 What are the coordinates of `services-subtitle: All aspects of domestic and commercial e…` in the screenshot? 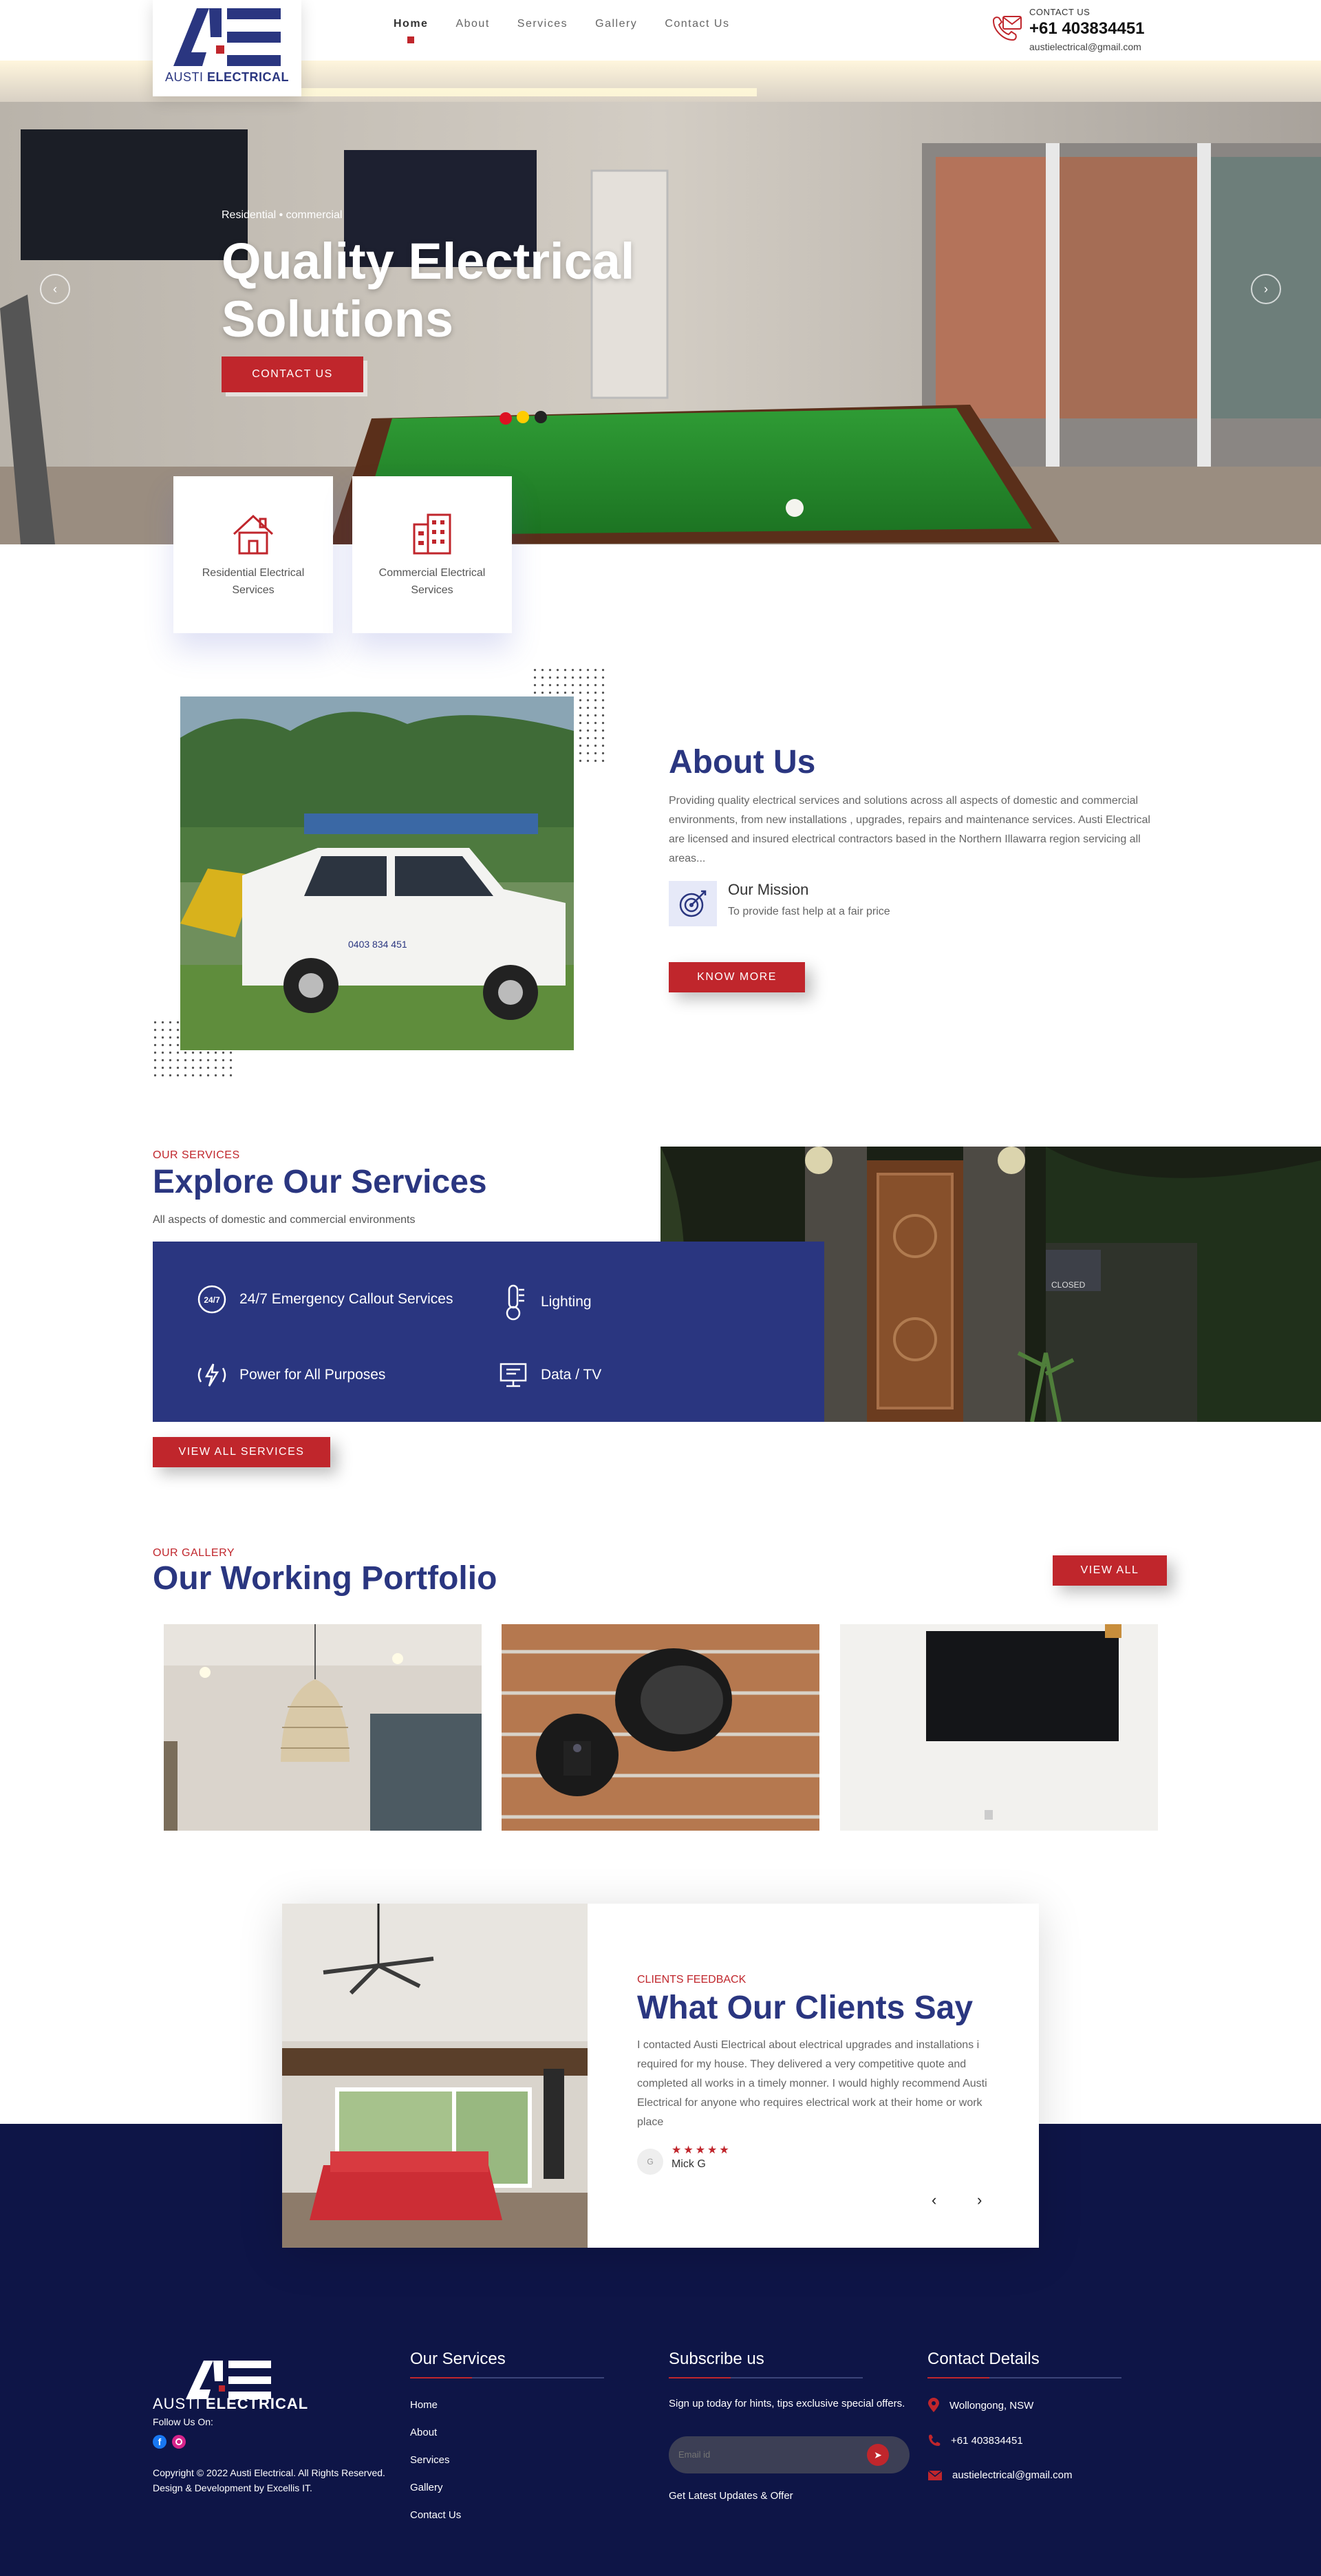 It's located at (284, 1220).